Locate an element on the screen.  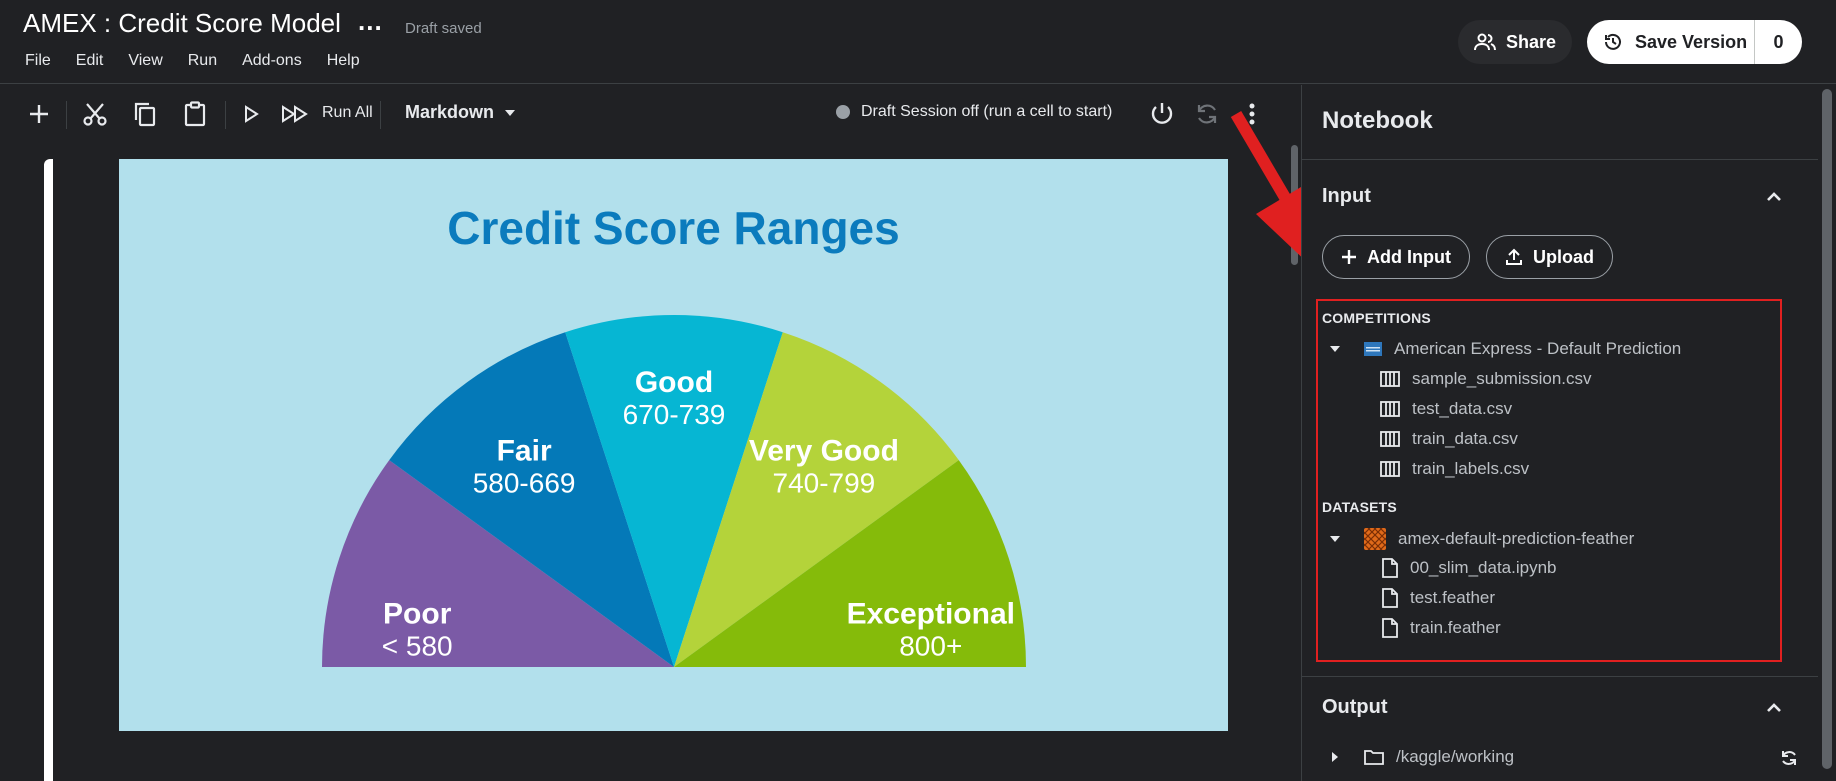
page-scrollbar is located at coordinates (1827, 433).